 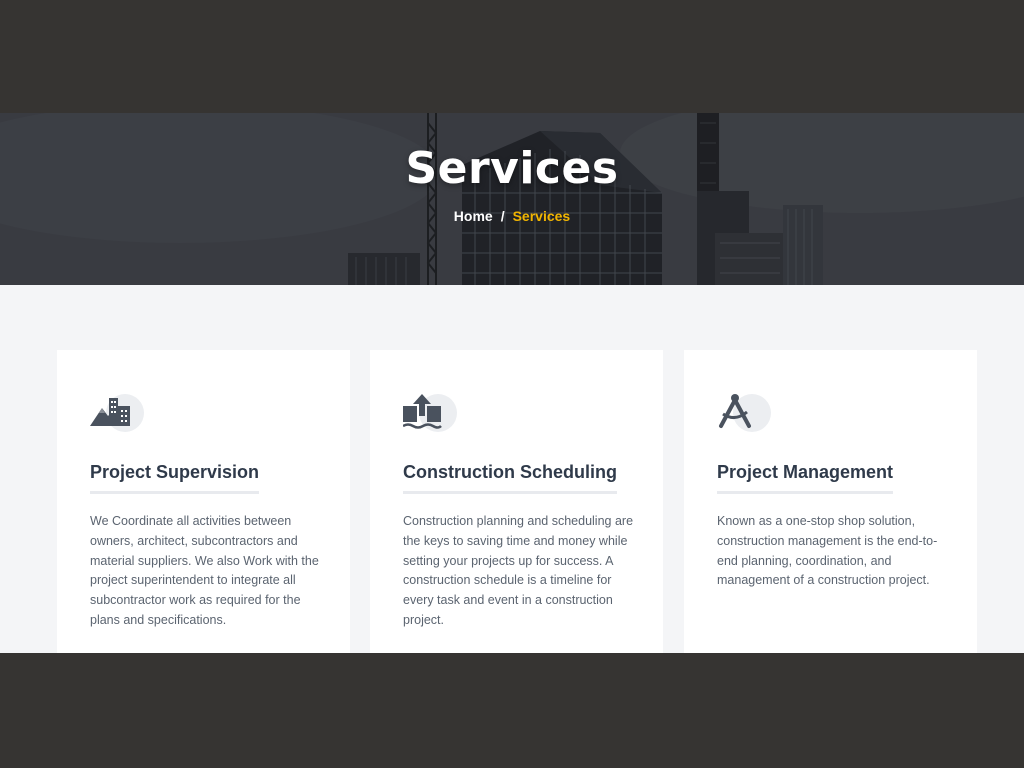 What do you see at coordinates (541, 216) in the screenshot?
I see `breadcrumb-current: Services` at bounding box center [541, 216].